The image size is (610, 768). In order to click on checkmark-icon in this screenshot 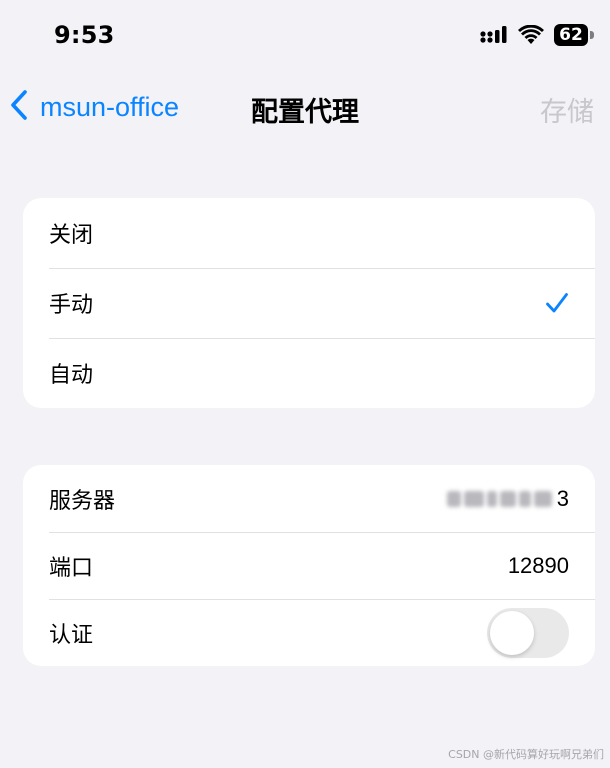, I will do `click(557, 303)`.